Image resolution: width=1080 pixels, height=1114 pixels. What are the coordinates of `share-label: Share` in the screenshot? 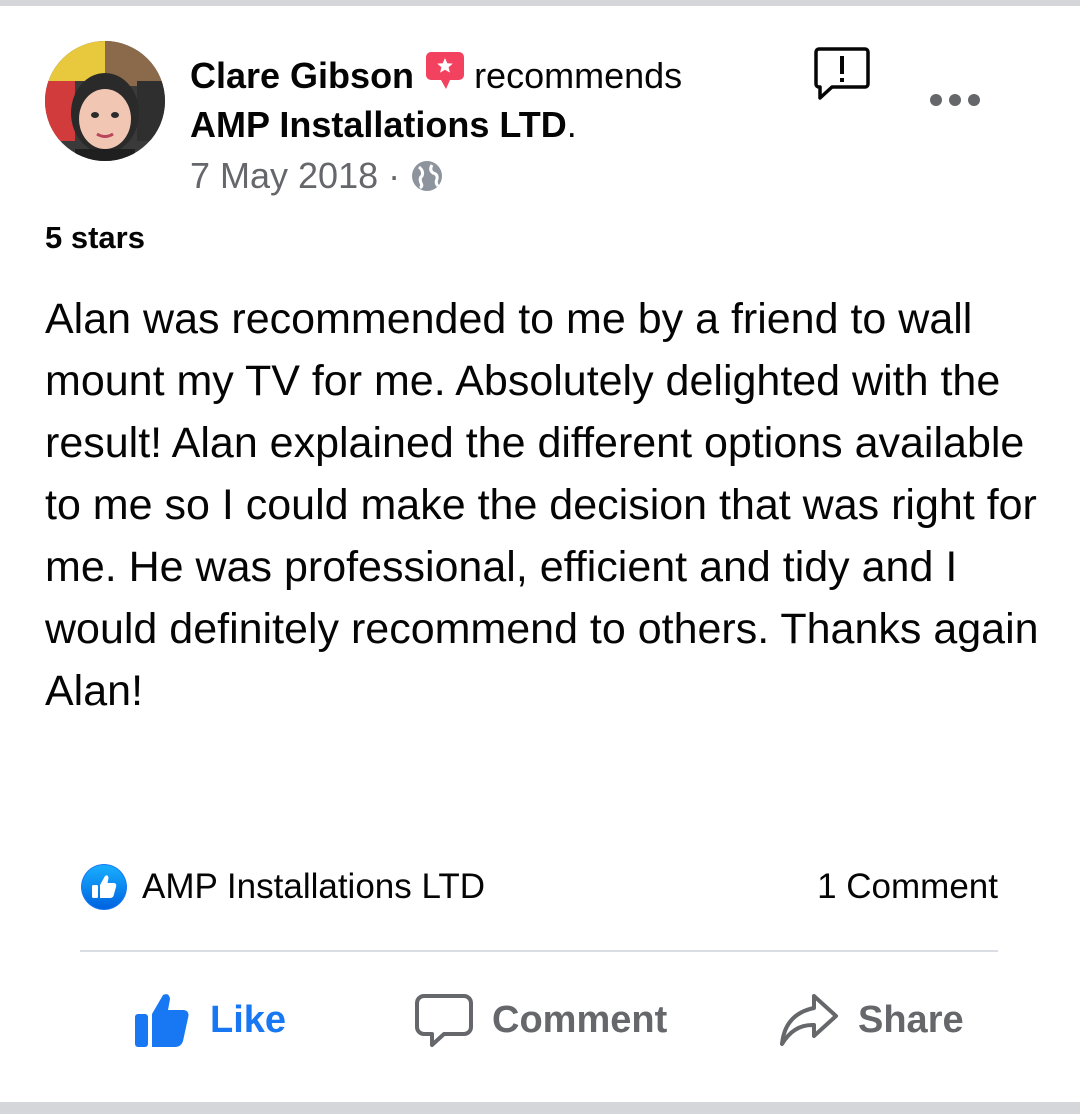 It's located at (911, 1019).